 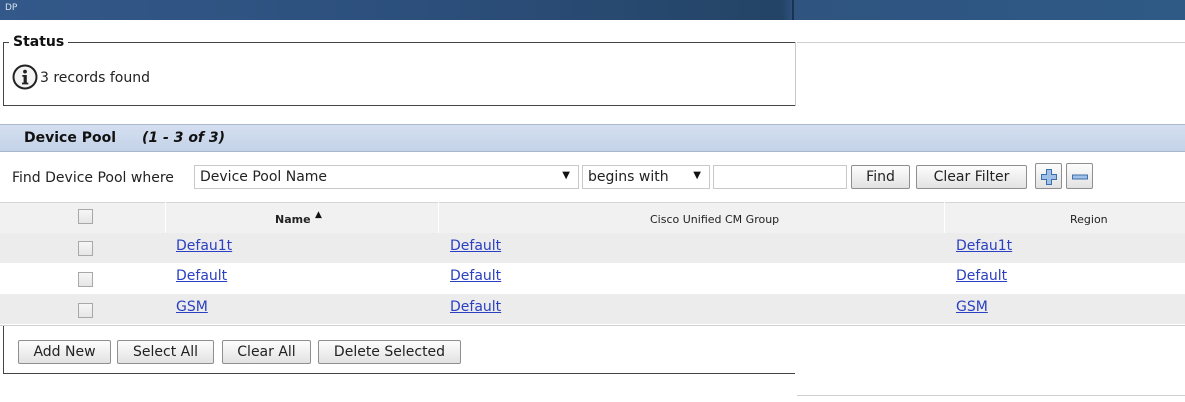 What do you see at coordinates (184, 138) in the screenshot?
I see `record-count: (1 - 3 of 3)` at bounding box center [184, 138].